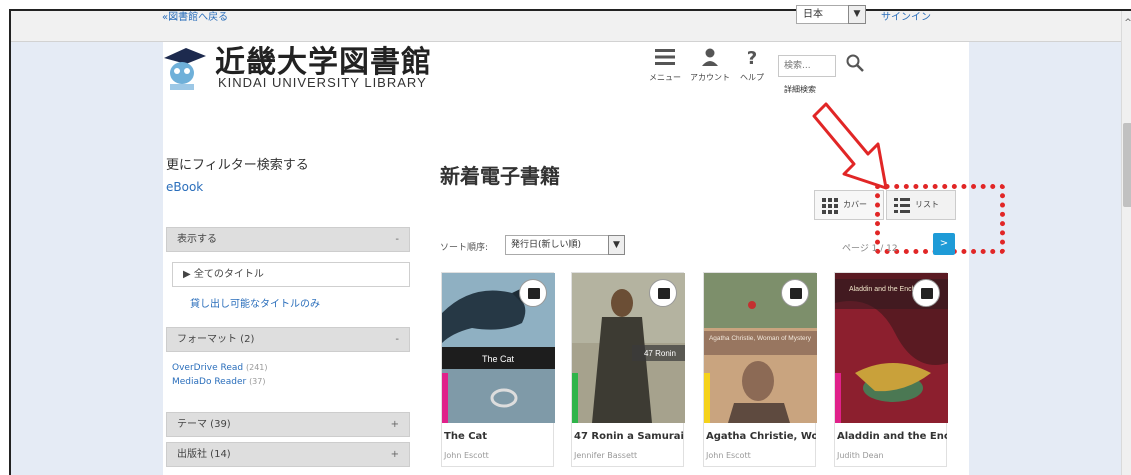  What do you see at coordinates (752, 77) in the screenshot?
I see `help-label: ヘルプ` at bounding box center [752, 77].